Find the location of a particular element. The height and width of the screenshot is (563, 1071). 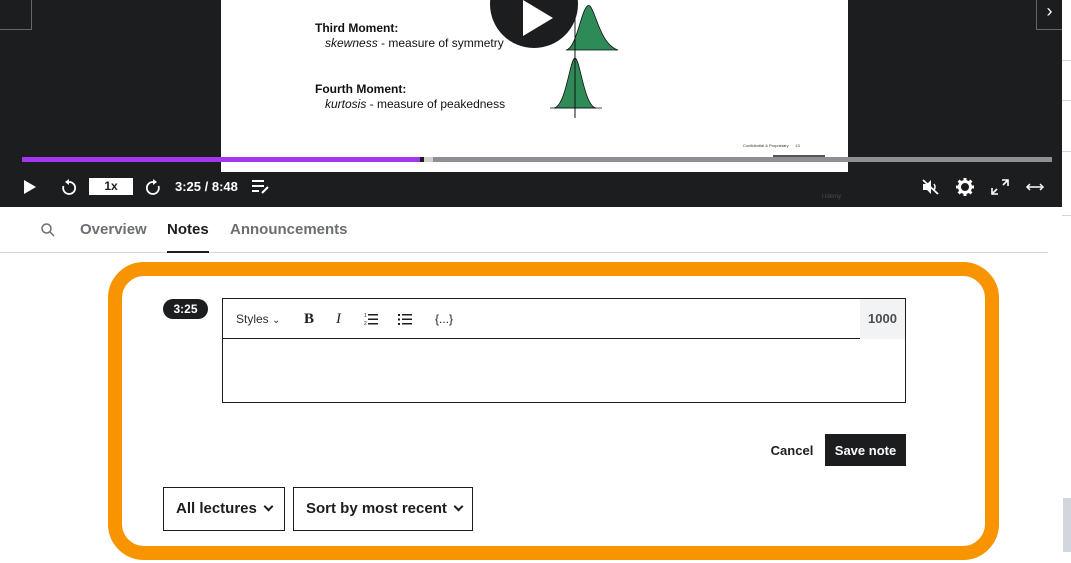

slide-footer: Confidential & Proprietary 13 is located at coordinates (771, 145).